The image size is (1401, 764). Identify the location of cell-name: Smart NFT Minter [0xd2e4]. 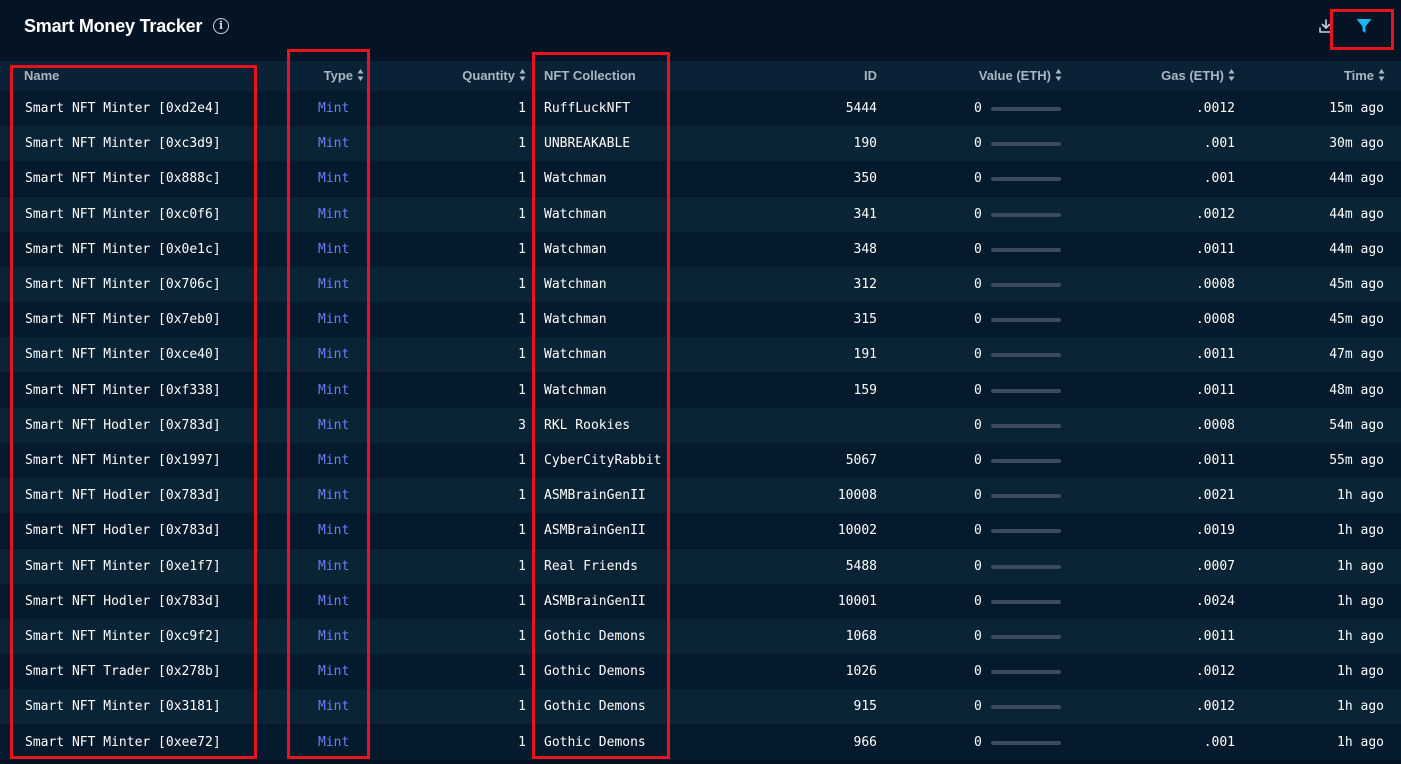
(123, 108).